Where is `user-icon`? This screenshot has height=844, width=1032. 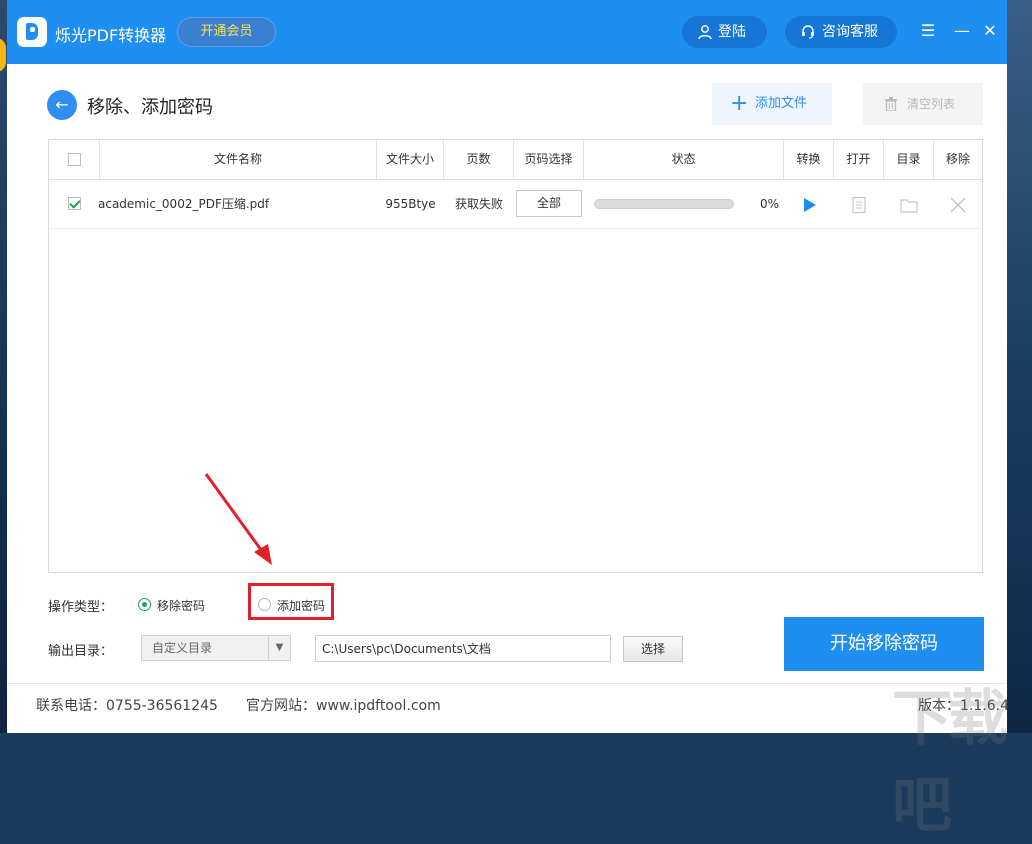 user-icon is located at coordinates (705, 32).